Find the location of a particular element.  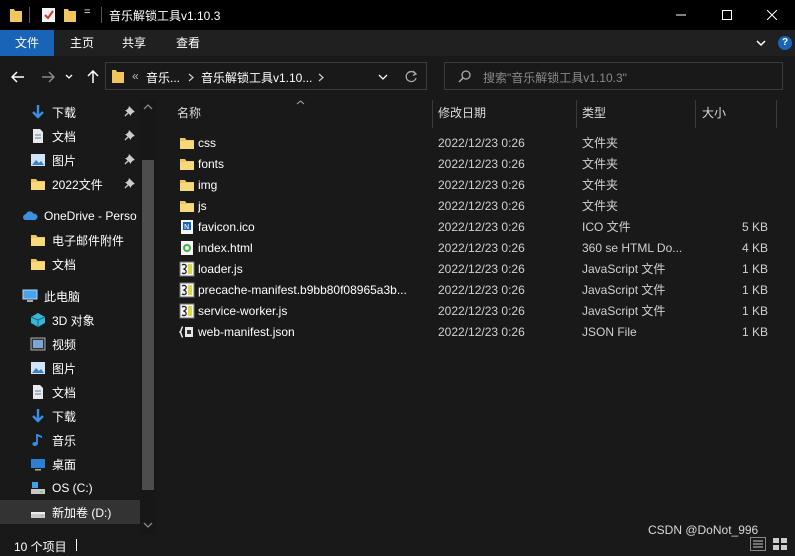

forward-arrow-icon is located at coordinates (48, 77).